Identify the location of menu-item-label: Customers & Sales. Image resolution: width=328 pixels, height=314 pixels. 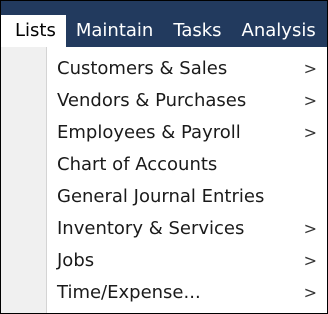
(142, 68).